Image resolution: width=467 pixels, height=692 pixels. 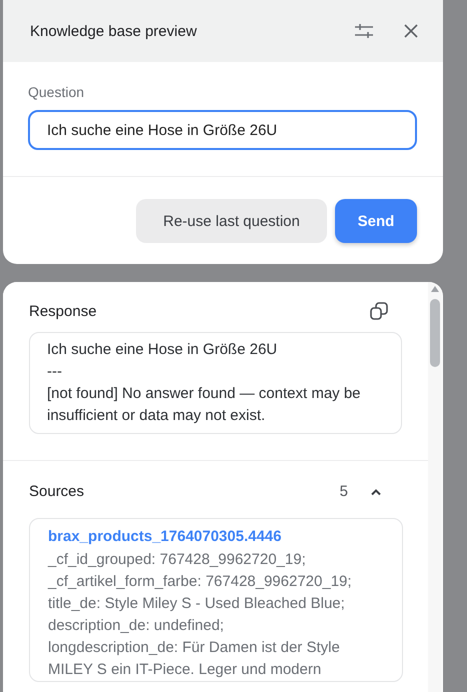 What do you see at coordinates (376, 221) in the screenshot?
I see `send-button: Send` at bounding box center [376, 221].